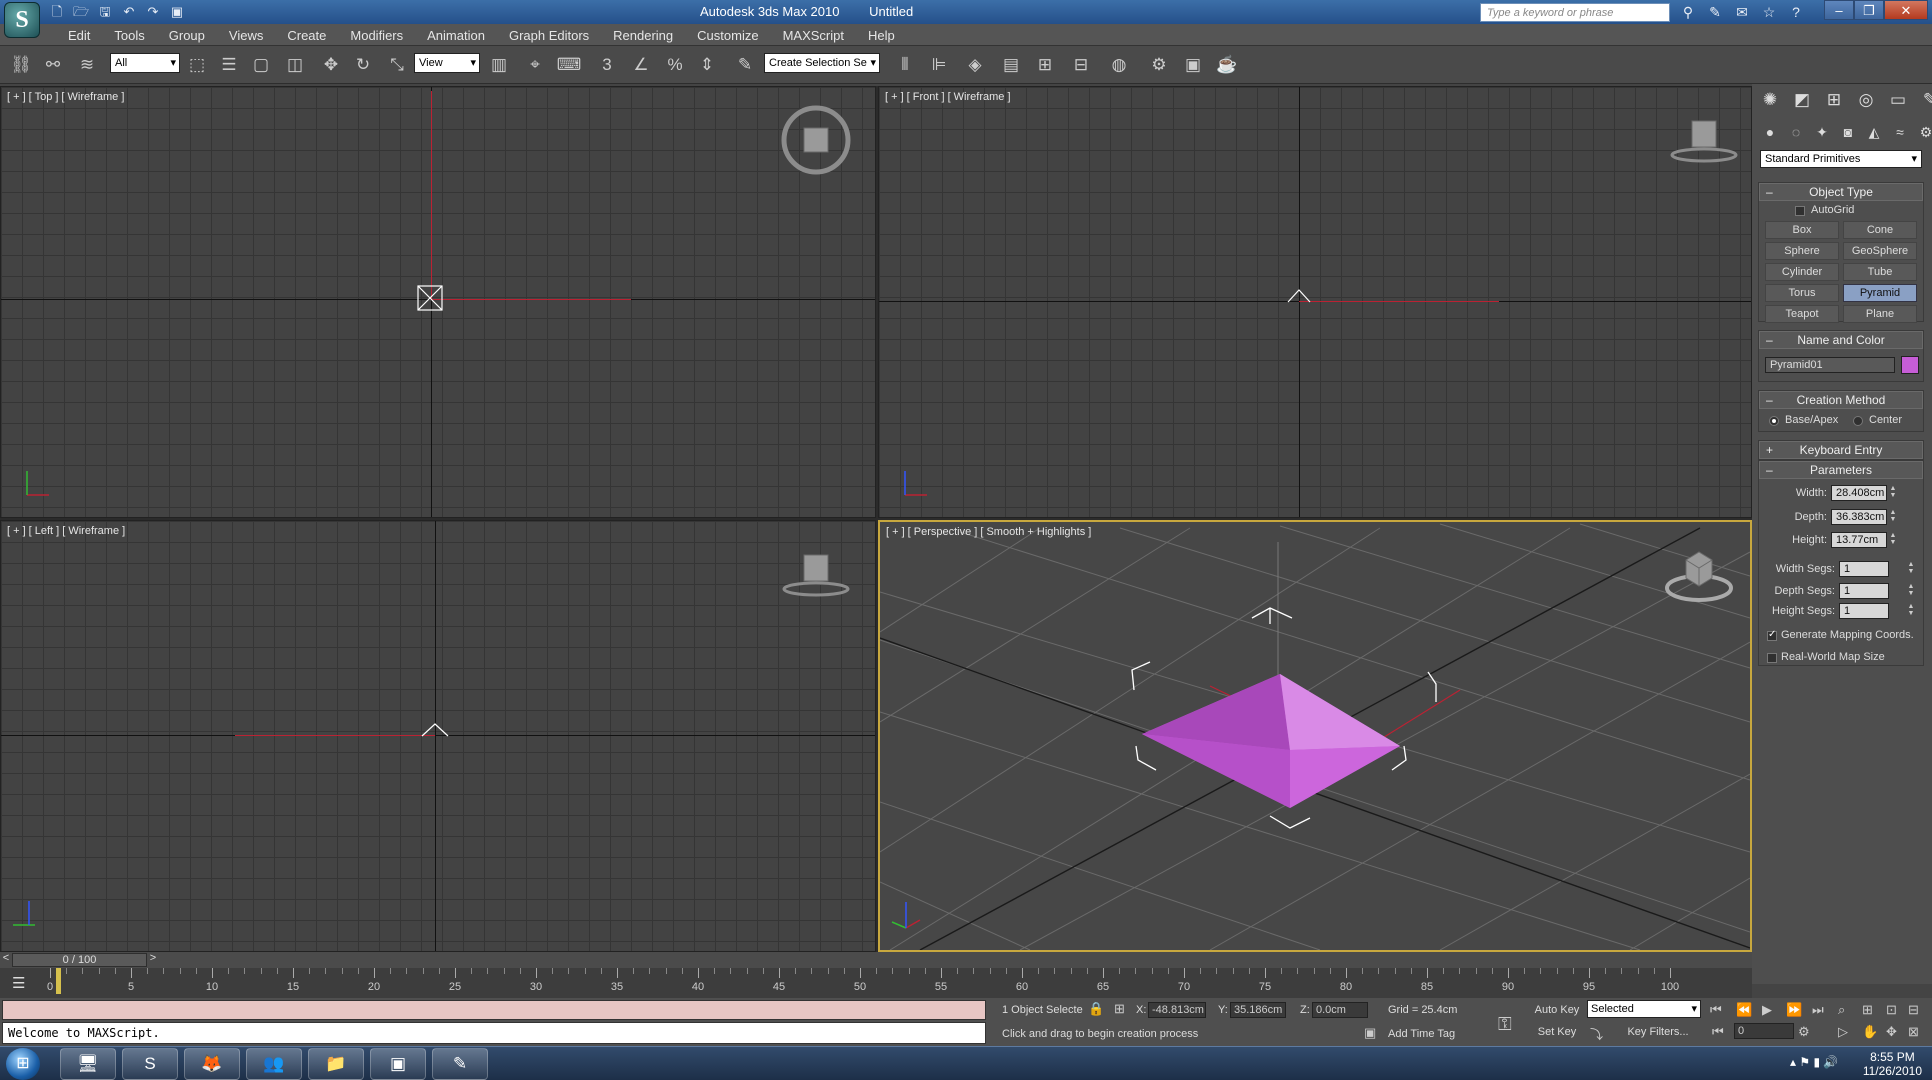 The height and width of the screenshot is (1080, 1932). Describe the element at coordinates (336, 1064) in the screenshot. I see `taskbar-folder-icon: 📁` at that location.